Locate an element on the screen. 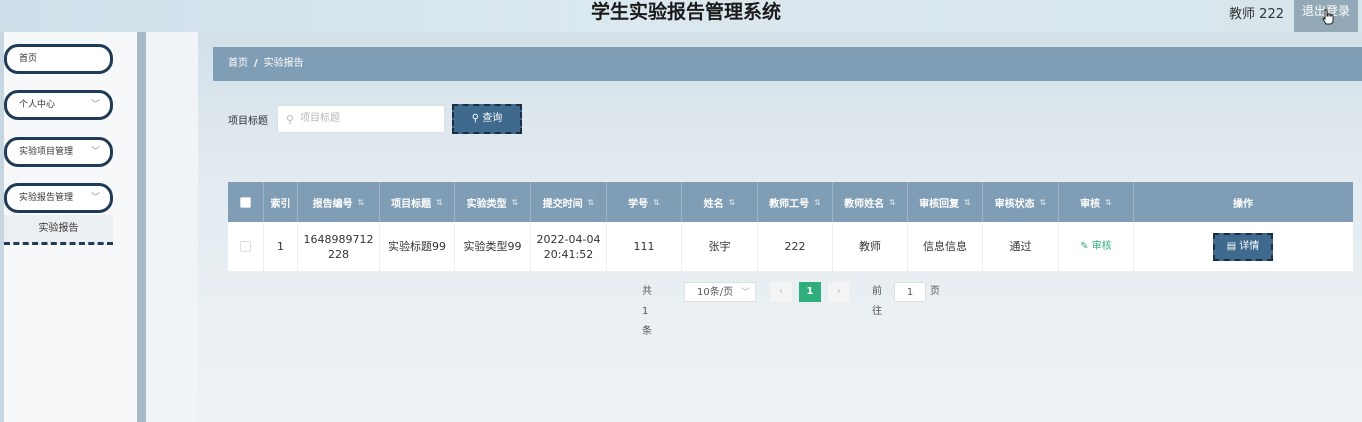 The height and width of the screenshot is (422, 1362). review-link-label: 审核 is located at coordinates (1101, 246).